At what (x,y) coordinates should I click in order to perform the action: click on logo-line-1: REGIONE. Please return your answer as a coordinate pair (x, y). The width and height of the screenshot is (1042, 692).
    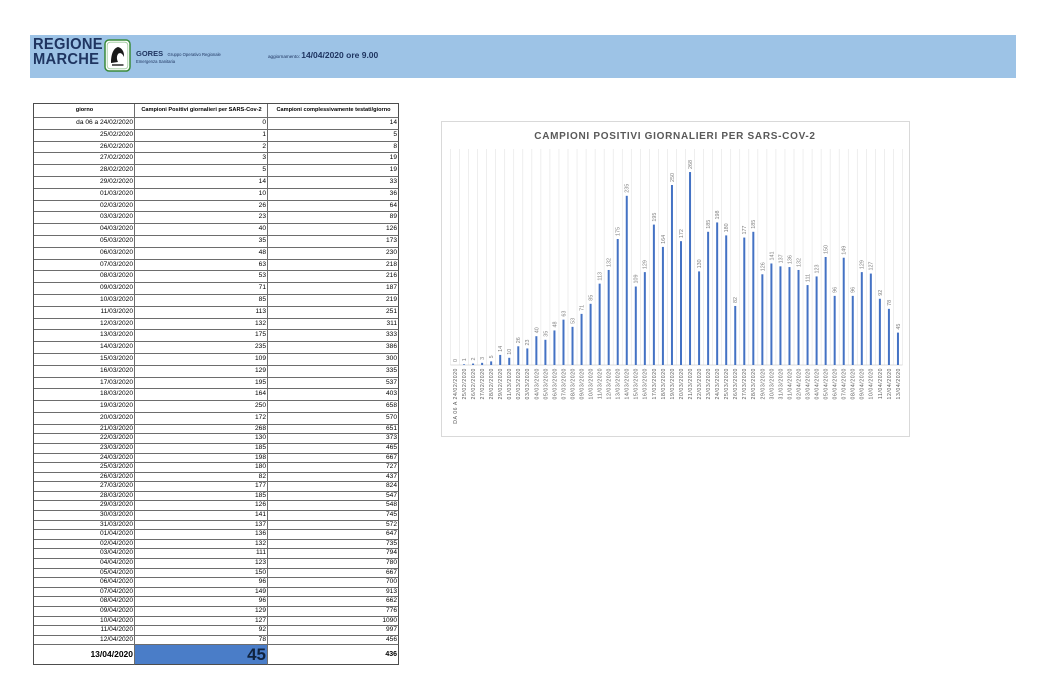
    Looking at the image, I should click on (68, 44).